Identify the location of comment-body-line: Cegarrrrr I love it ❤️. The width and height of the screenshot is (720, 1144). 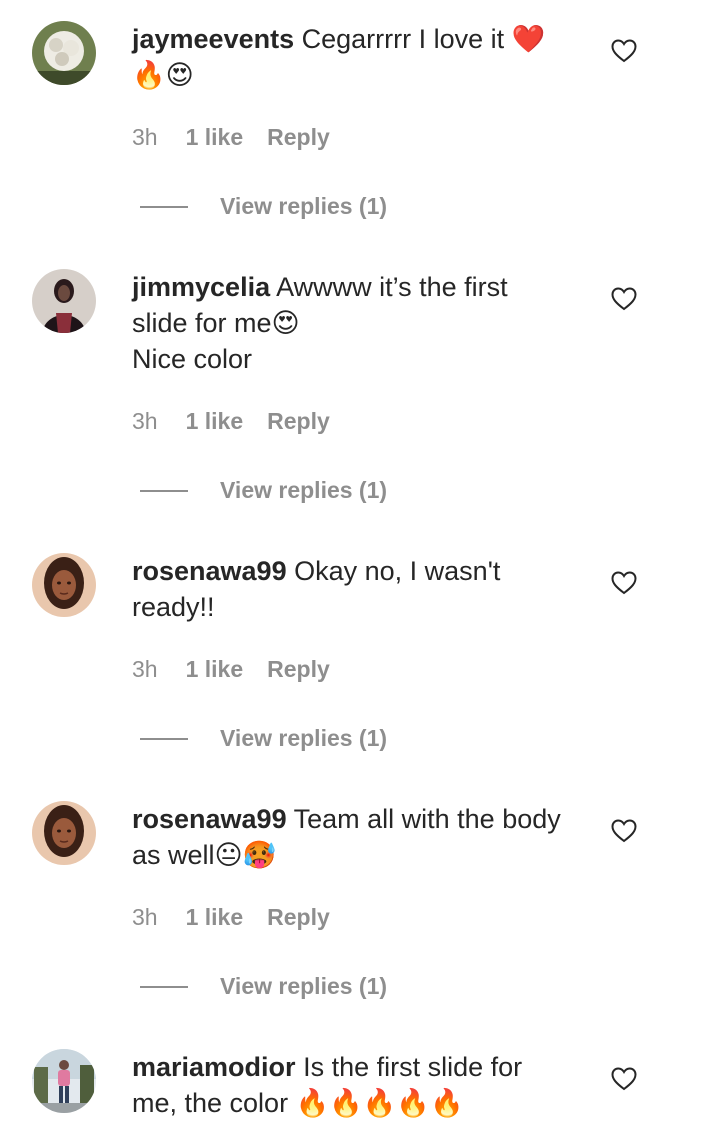
(423, 39).